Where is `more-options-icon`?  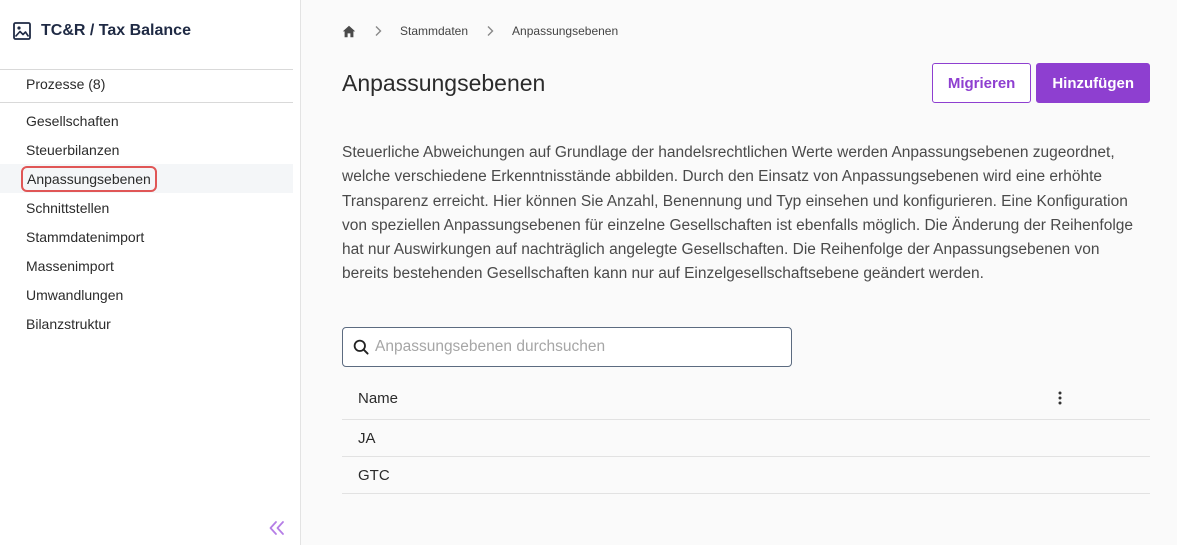 more-options-icon is located at coordinates (1060, 398).